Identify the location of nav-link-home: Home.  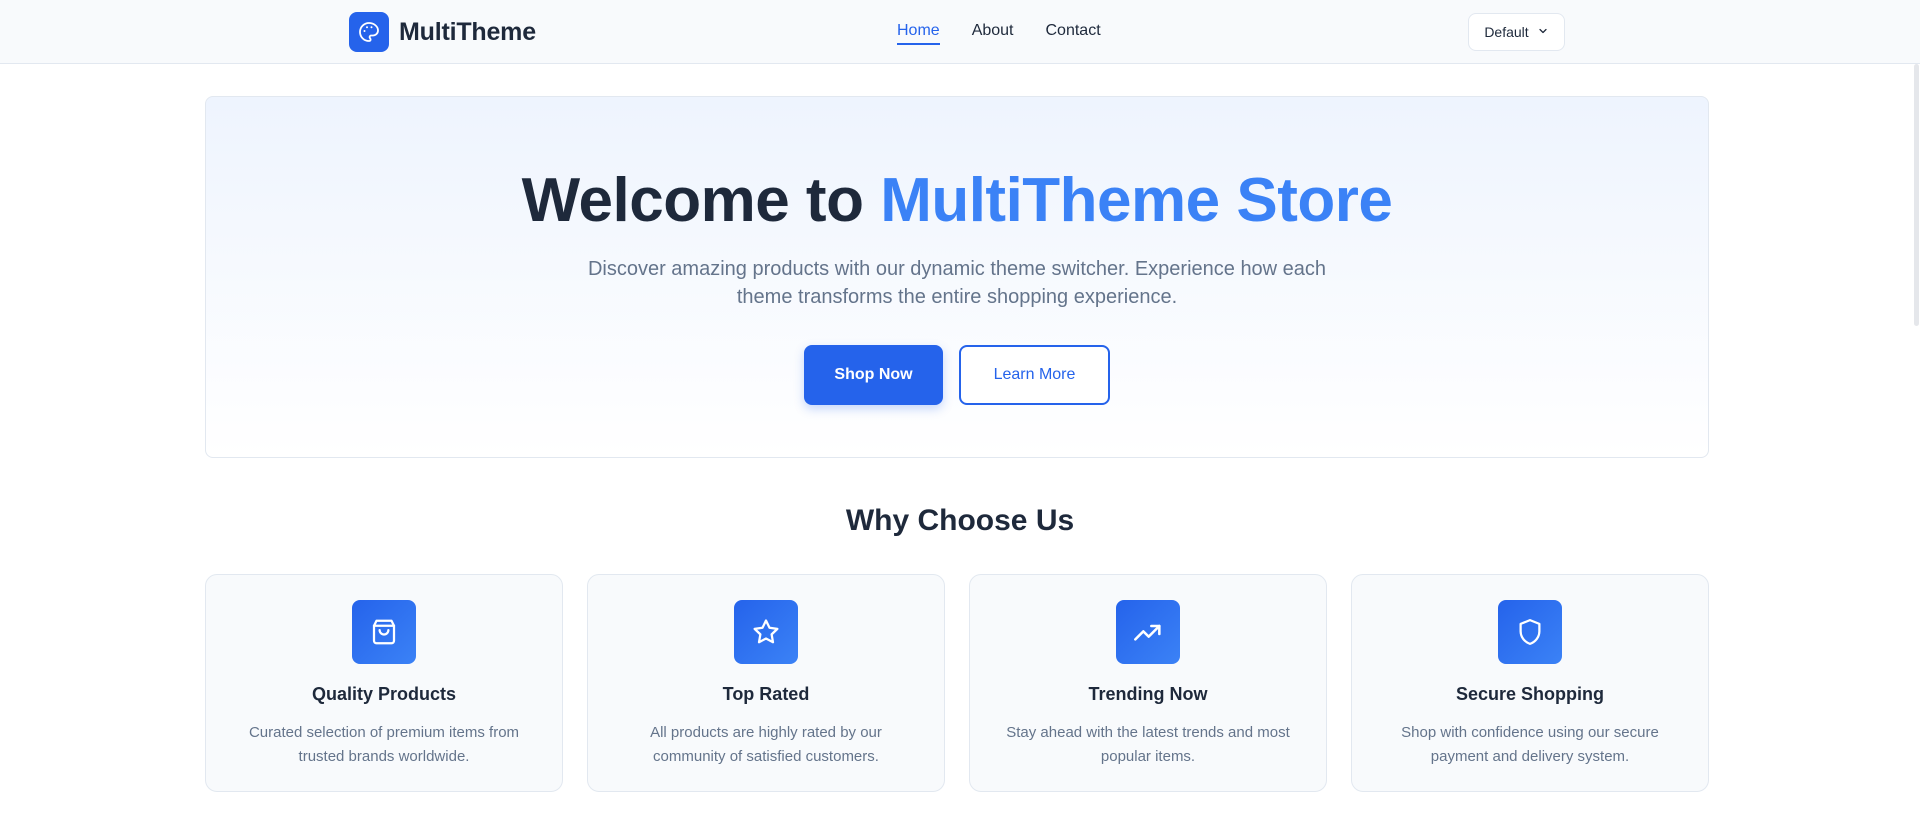
(918, 33).